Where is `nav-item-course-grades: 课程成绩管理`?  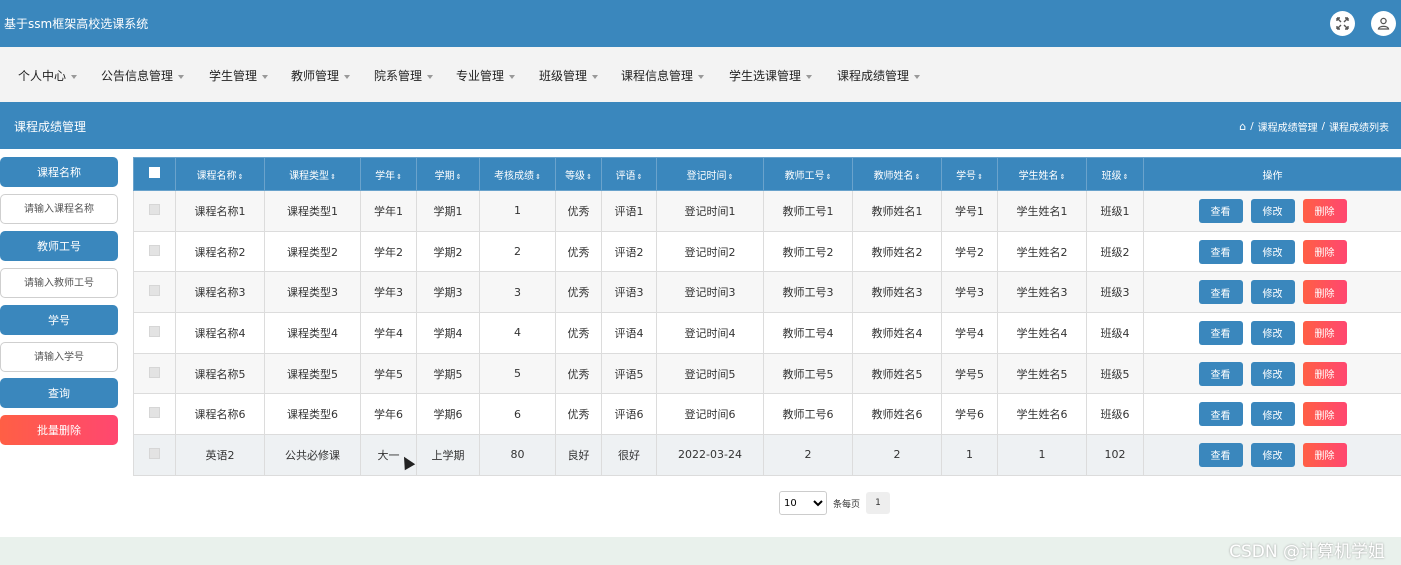 nav-item-course-grades: 课程成绩管理 is located at coordinates (879, 75).